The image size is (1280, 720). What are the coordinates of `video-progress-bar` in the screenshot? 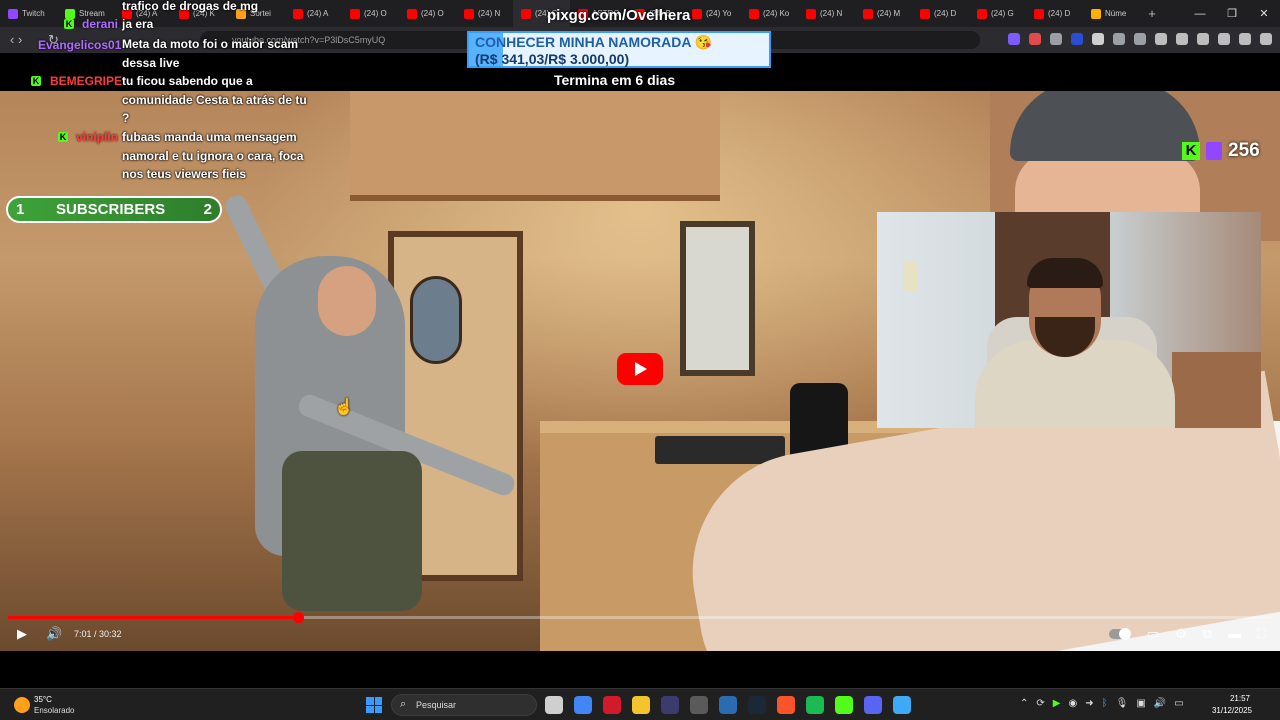 It's located at (640, 617).